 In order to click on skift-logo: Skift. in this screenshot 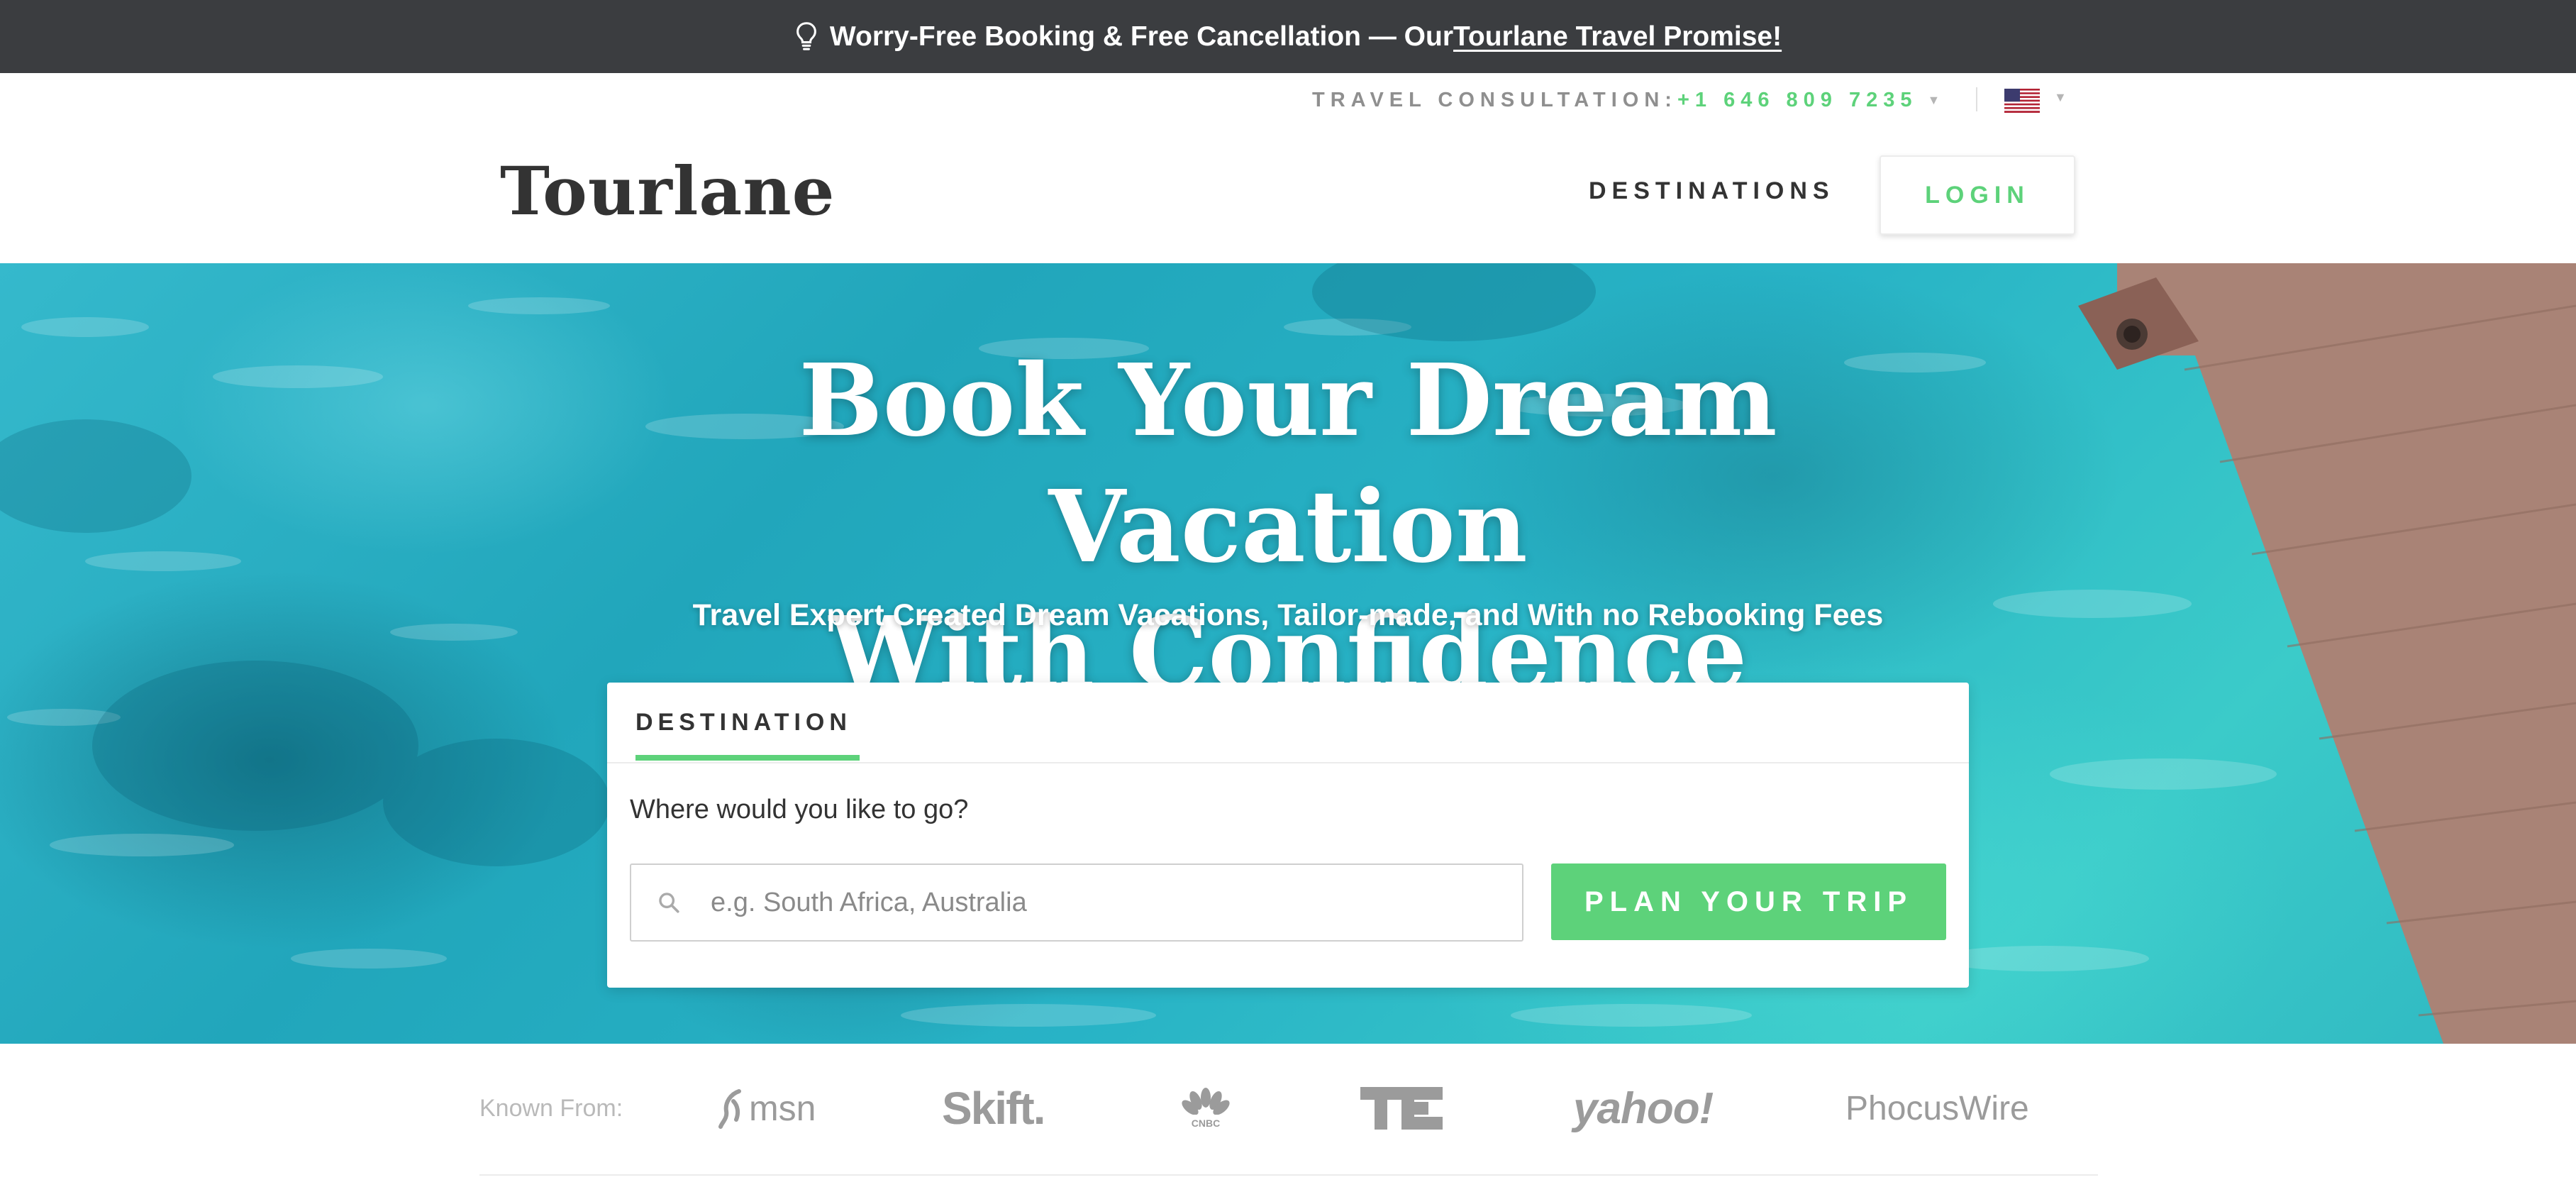, I will do `click(993, 1108)`.